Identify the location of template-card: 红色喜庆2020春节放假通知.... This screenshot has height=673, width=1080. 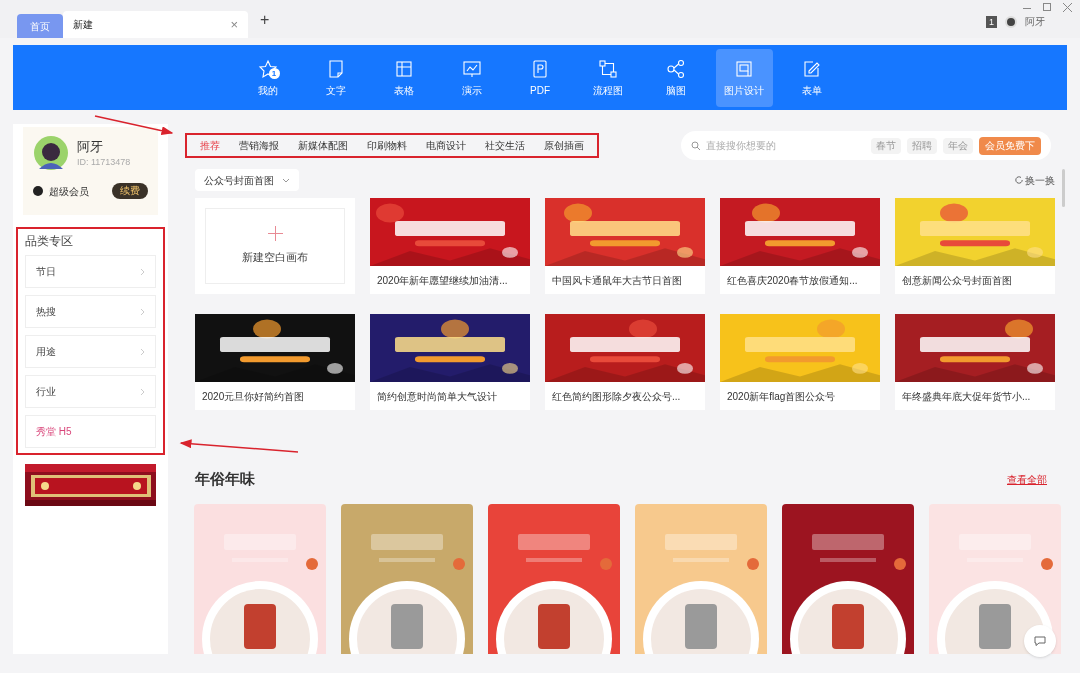
(800, 246).